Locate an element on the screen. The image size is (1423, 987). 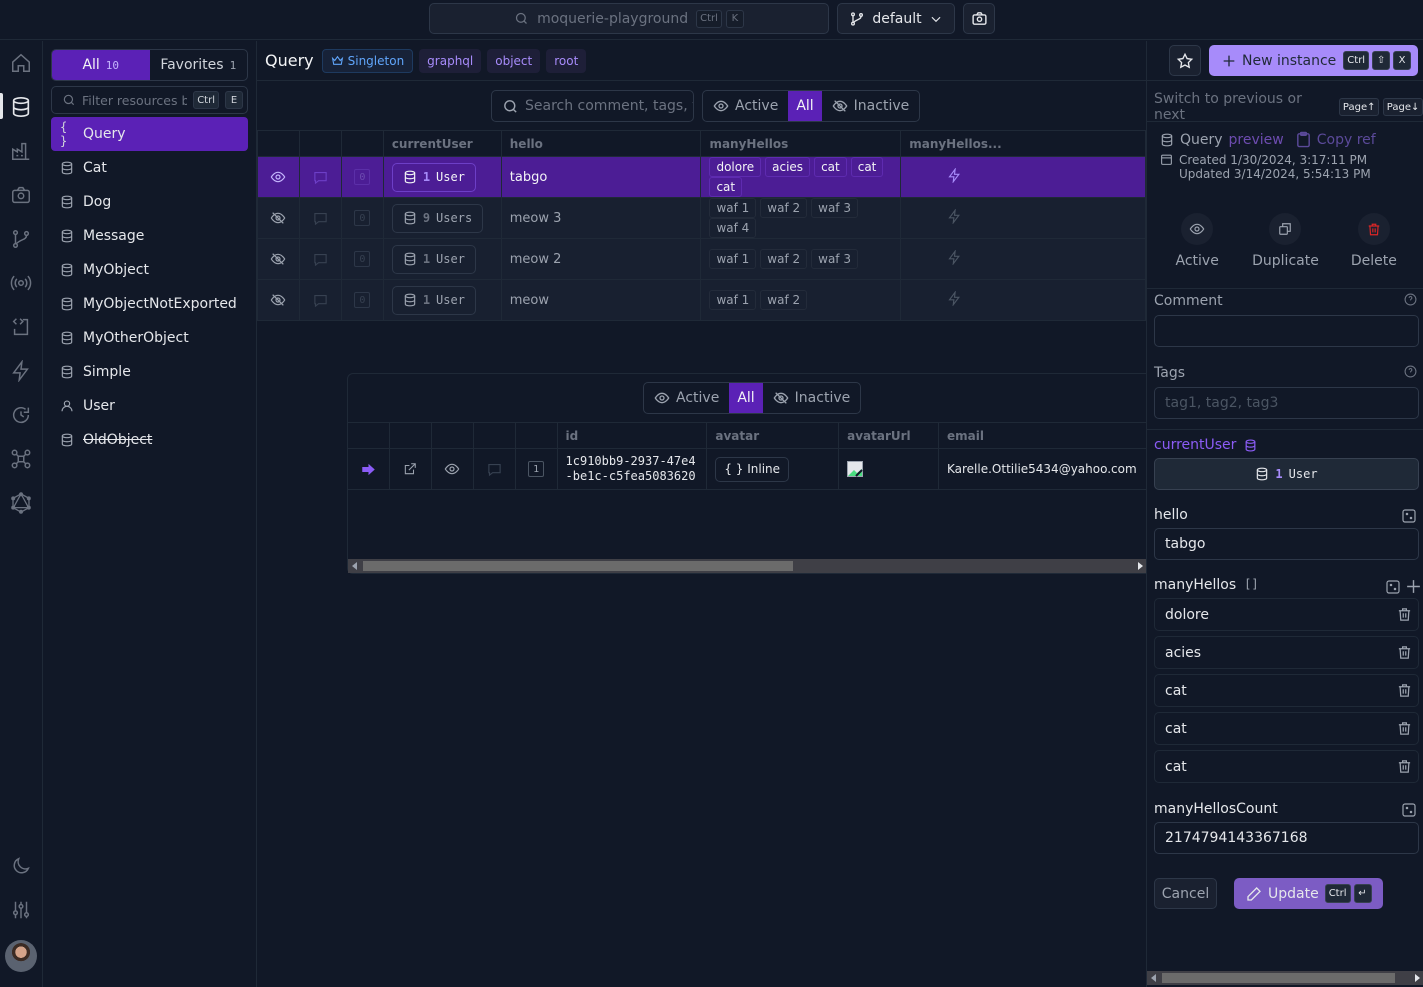
table-row: 0 1 User meow waf 1 waf 2 is located at coordinates (701, 300).